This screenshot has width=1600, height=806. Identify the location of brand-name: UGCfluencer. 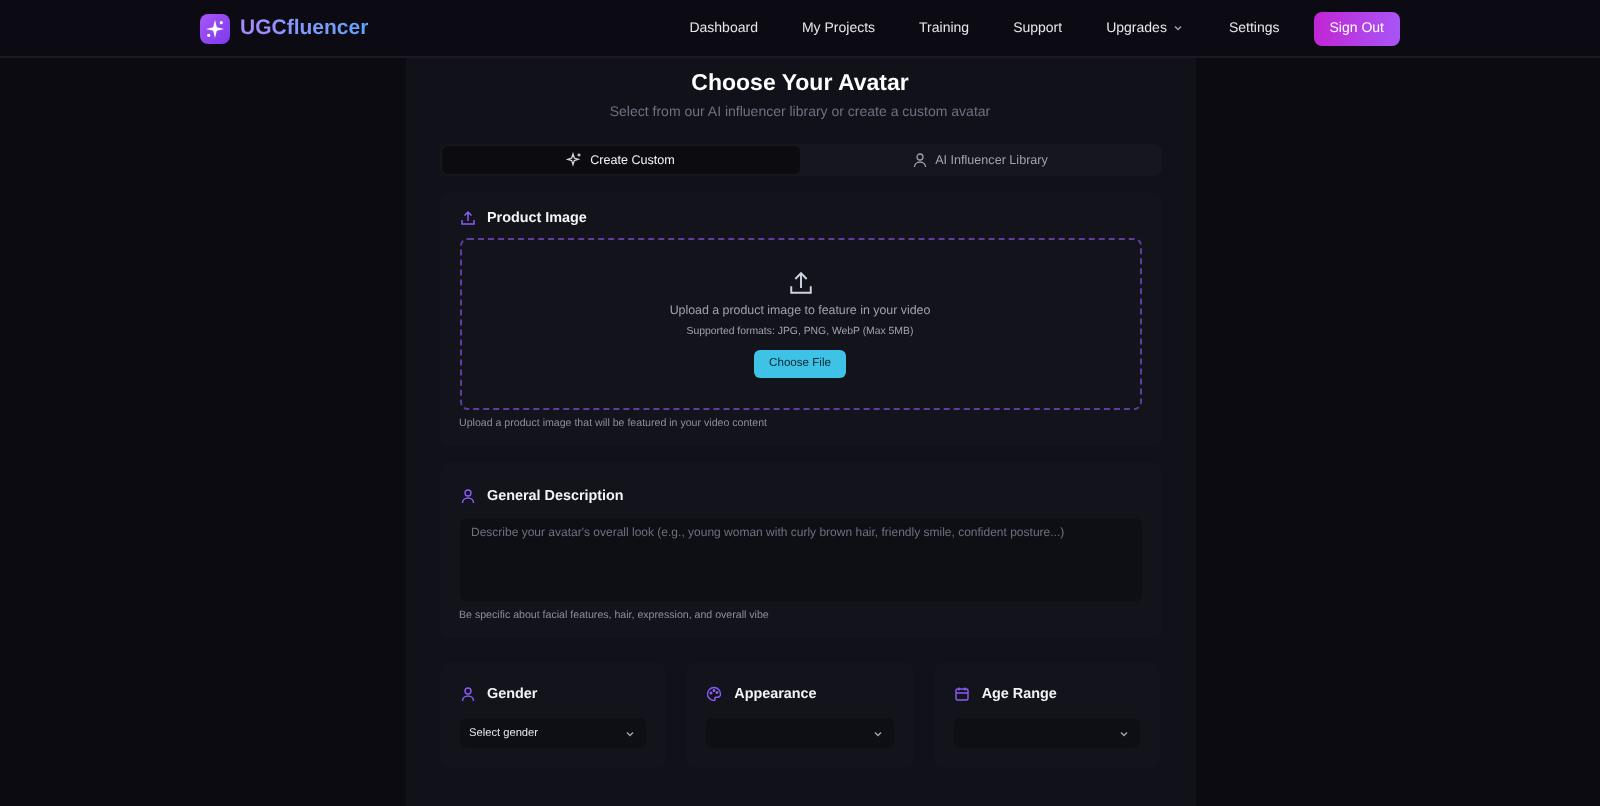
(304, 28).